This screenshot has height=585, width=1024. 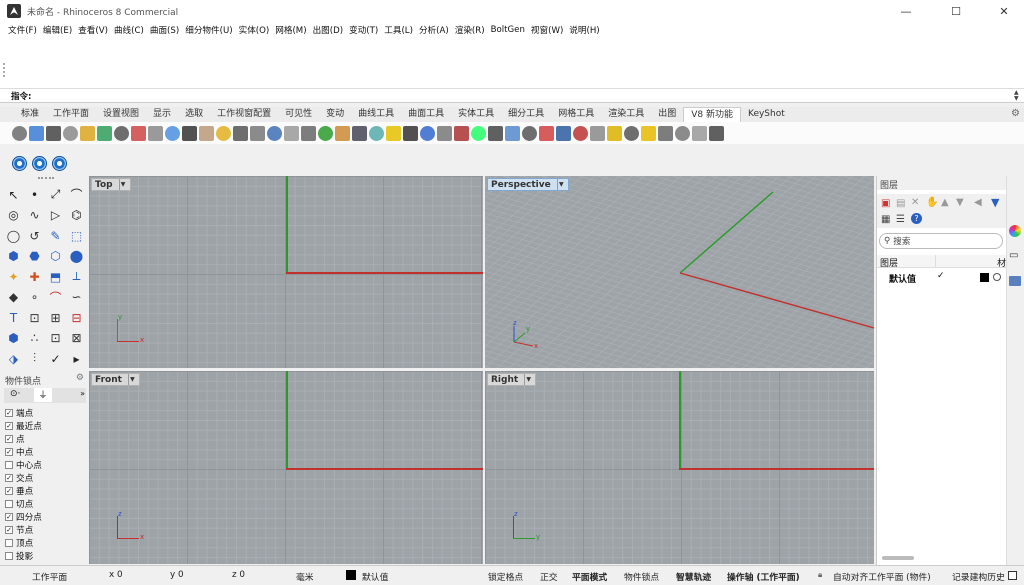 I want to click on tool-icon: ↺, so click(x=34, y=235).